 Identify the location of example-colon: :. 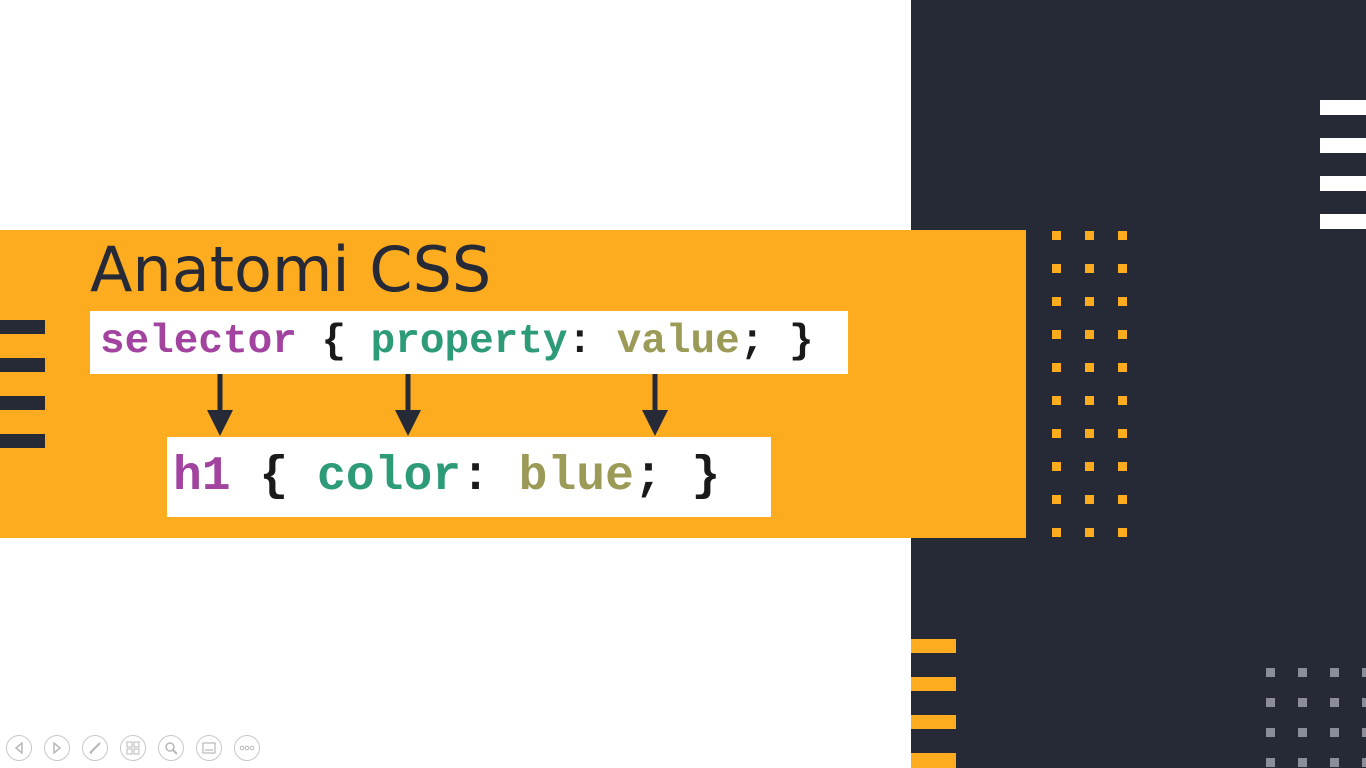
(490, 477).